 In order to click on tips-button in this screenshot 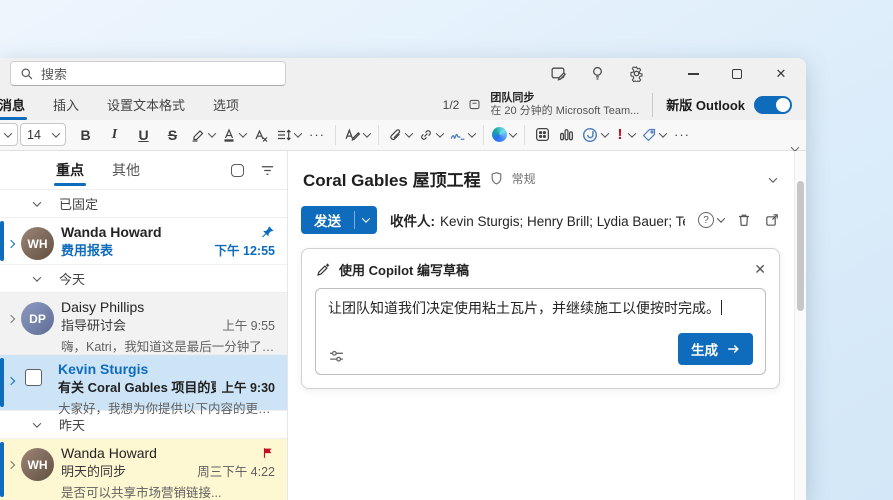, I will do `click(597, 74)`.